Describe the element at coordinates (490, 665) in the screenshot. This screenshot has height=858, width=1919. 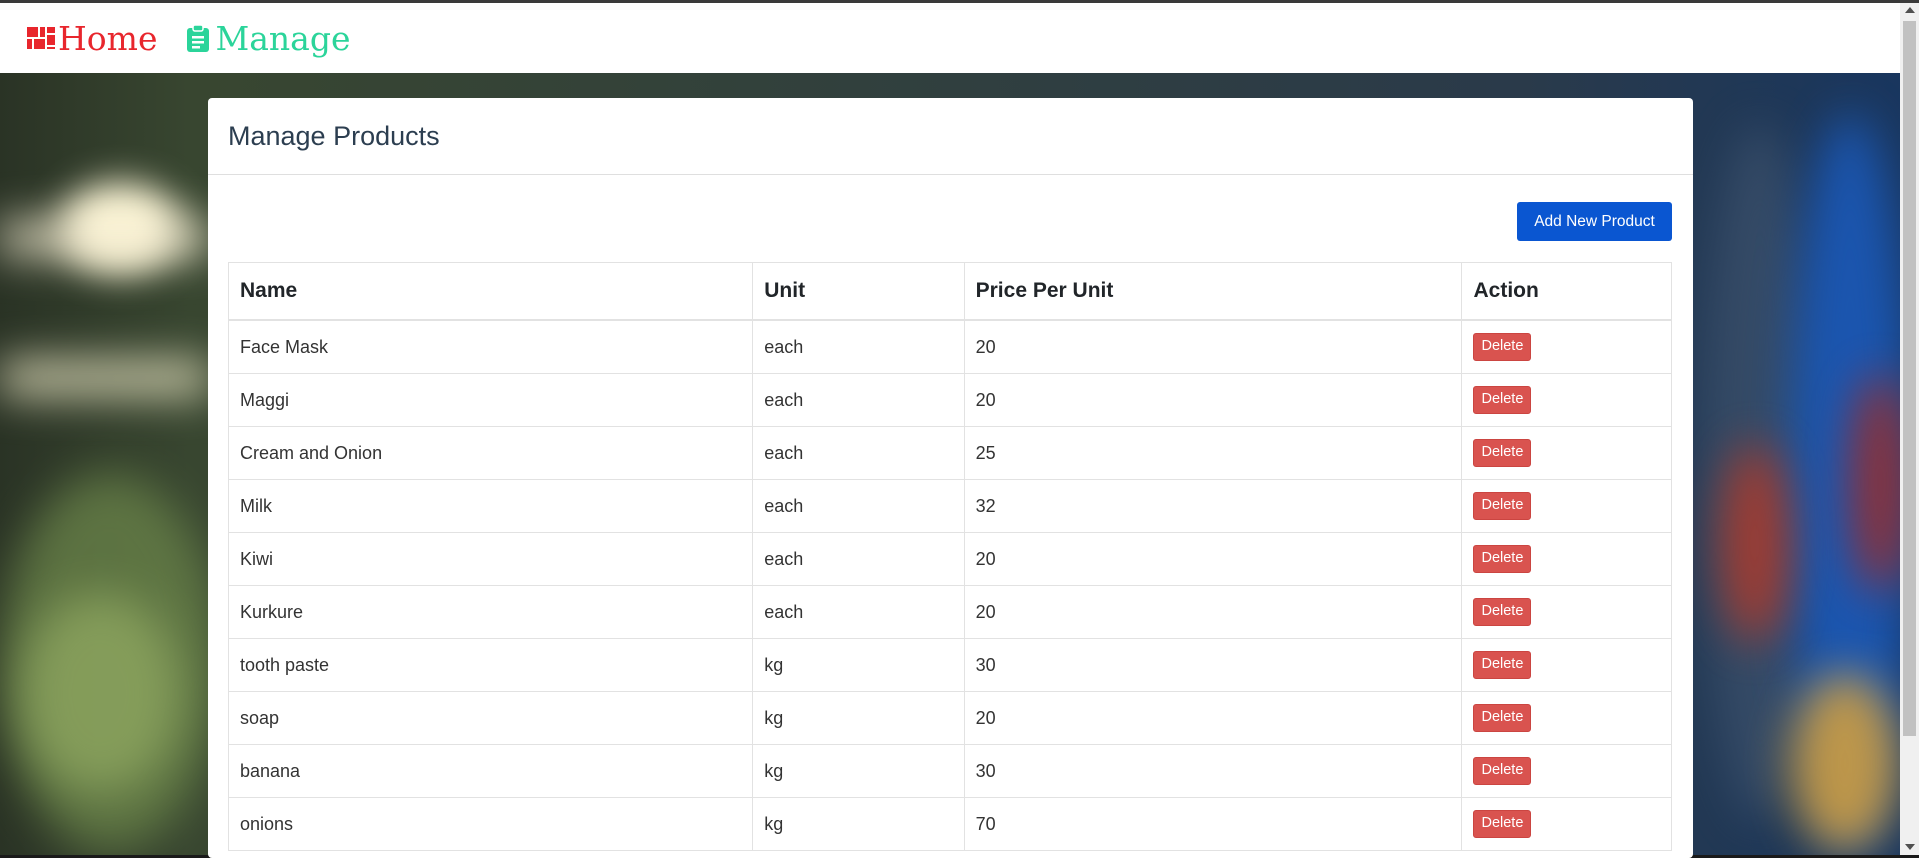
I see `cell-name: tooth paste` at that location.